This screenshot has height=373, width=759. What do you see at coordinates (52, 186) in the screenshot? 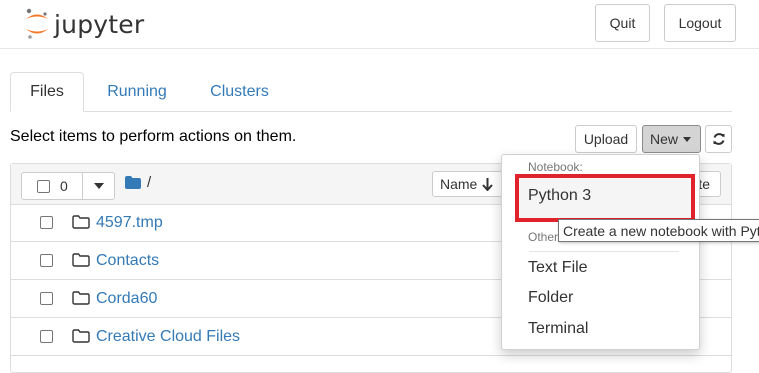
I see `select-all-control: 0` at bounding box center [52, 186].